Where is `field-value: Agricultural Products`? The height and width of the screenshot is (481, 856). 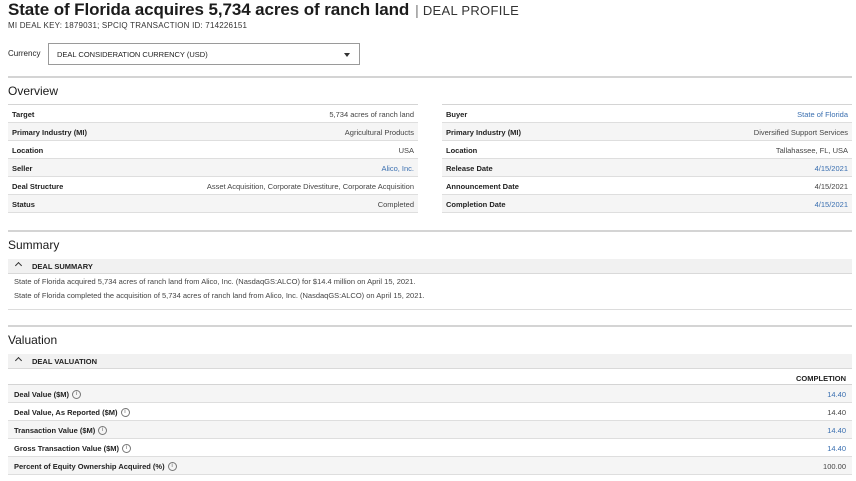 field-value: Agricultural Products is located at coordinates (379, 132).